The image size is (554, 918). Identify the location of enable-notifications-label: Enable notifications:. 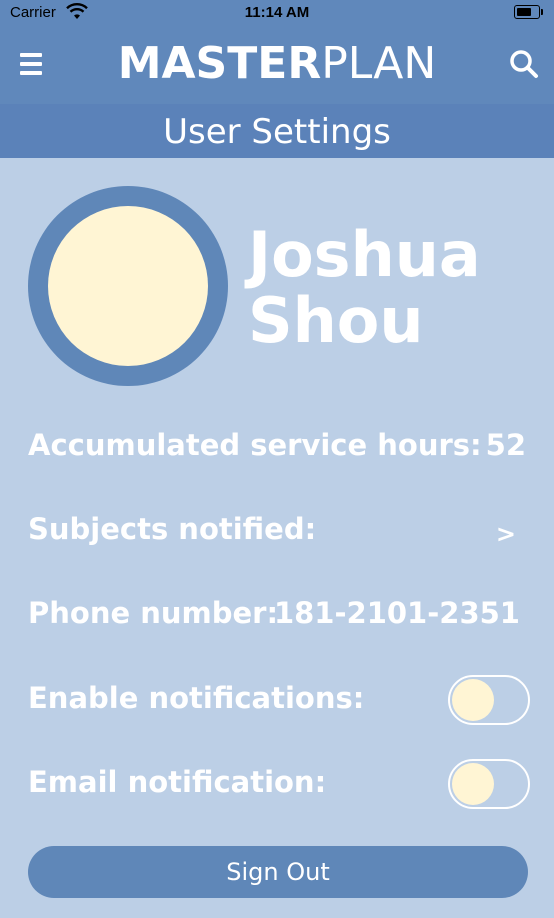
(196, 698).